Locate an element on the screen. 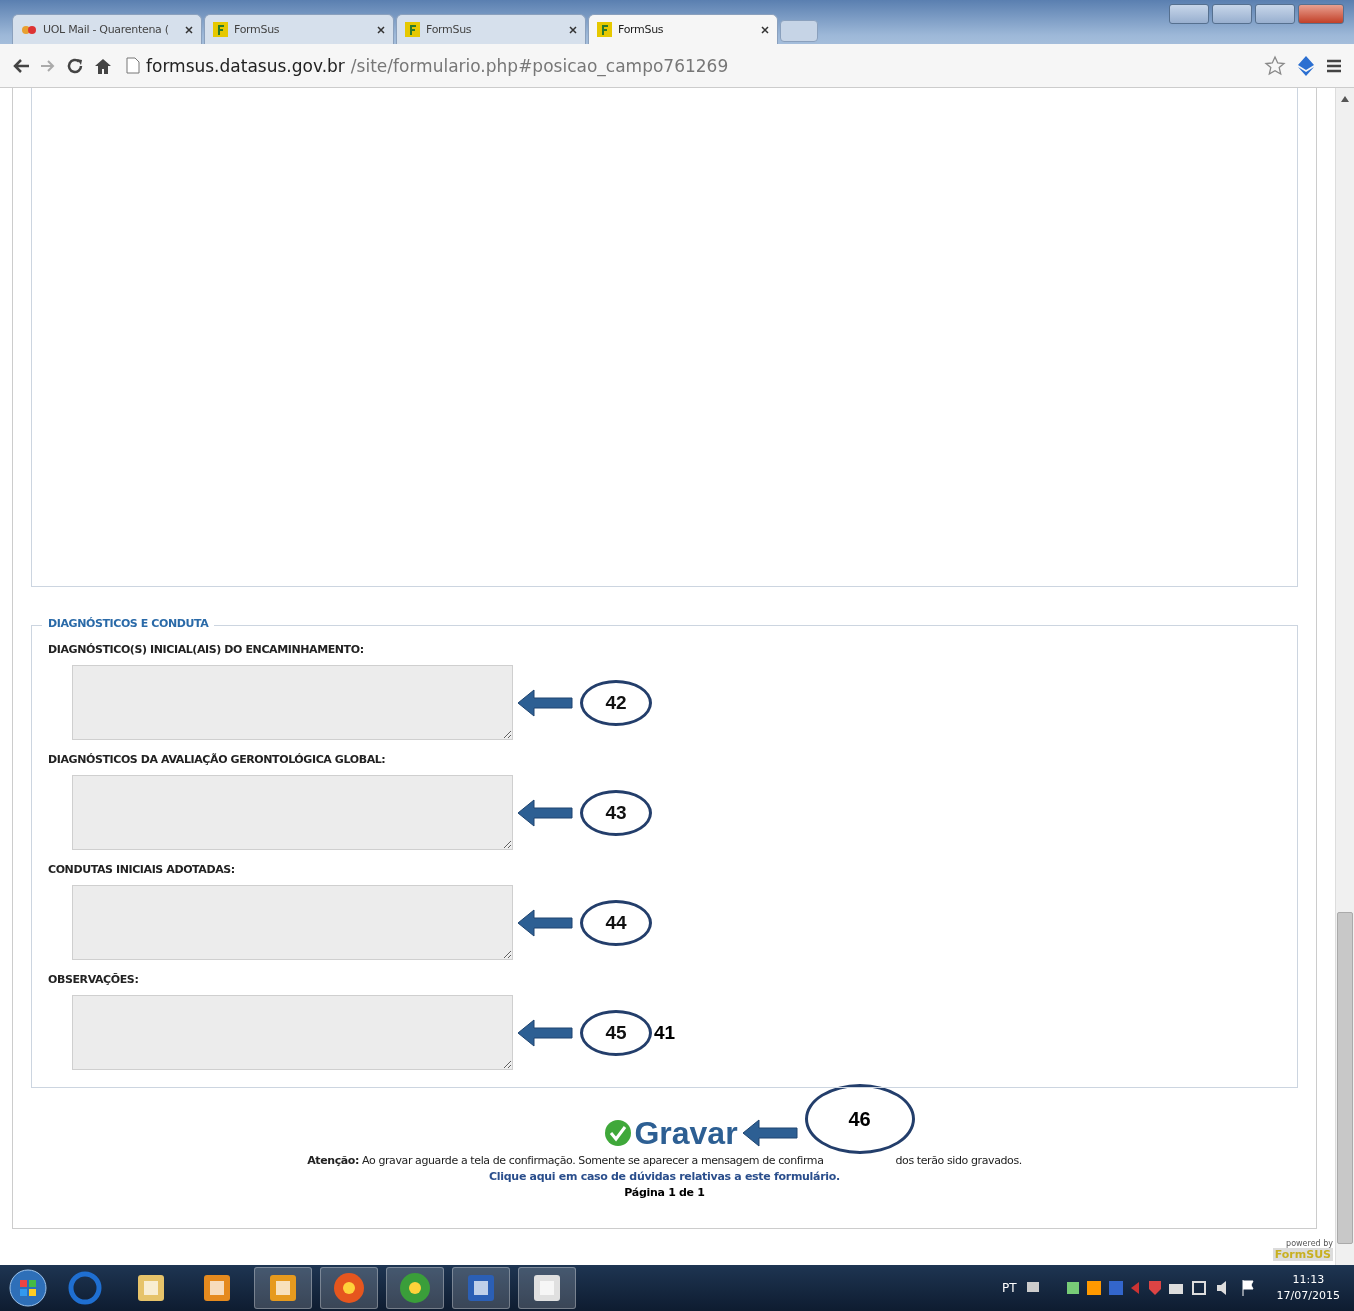 This screenshot has width=1354, height=1311. check-icon is located at coordinates (618, 1133).